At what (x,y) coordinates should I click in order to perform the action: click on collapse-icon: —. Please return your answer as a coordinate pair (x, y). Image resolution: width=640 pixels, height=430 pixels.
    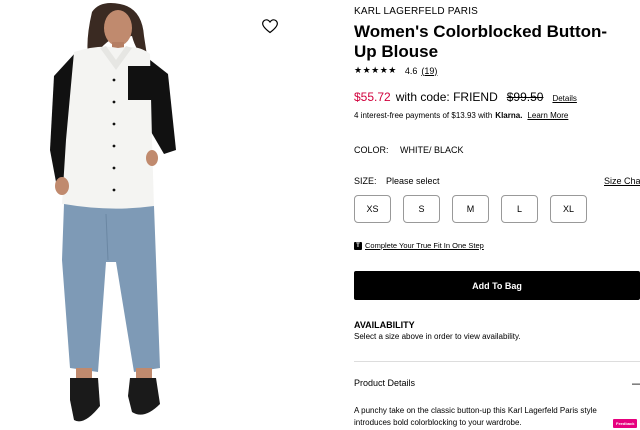
    Looking at the image, I should click on (636, 383).